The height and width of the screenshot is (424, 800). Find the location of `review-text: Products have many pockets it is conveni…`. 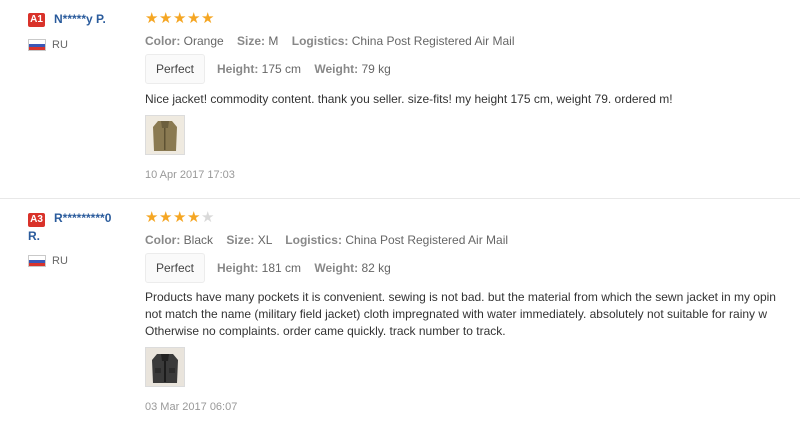

review-text: Products have many pockets it is conveni… is located at coordinates (460, 314).